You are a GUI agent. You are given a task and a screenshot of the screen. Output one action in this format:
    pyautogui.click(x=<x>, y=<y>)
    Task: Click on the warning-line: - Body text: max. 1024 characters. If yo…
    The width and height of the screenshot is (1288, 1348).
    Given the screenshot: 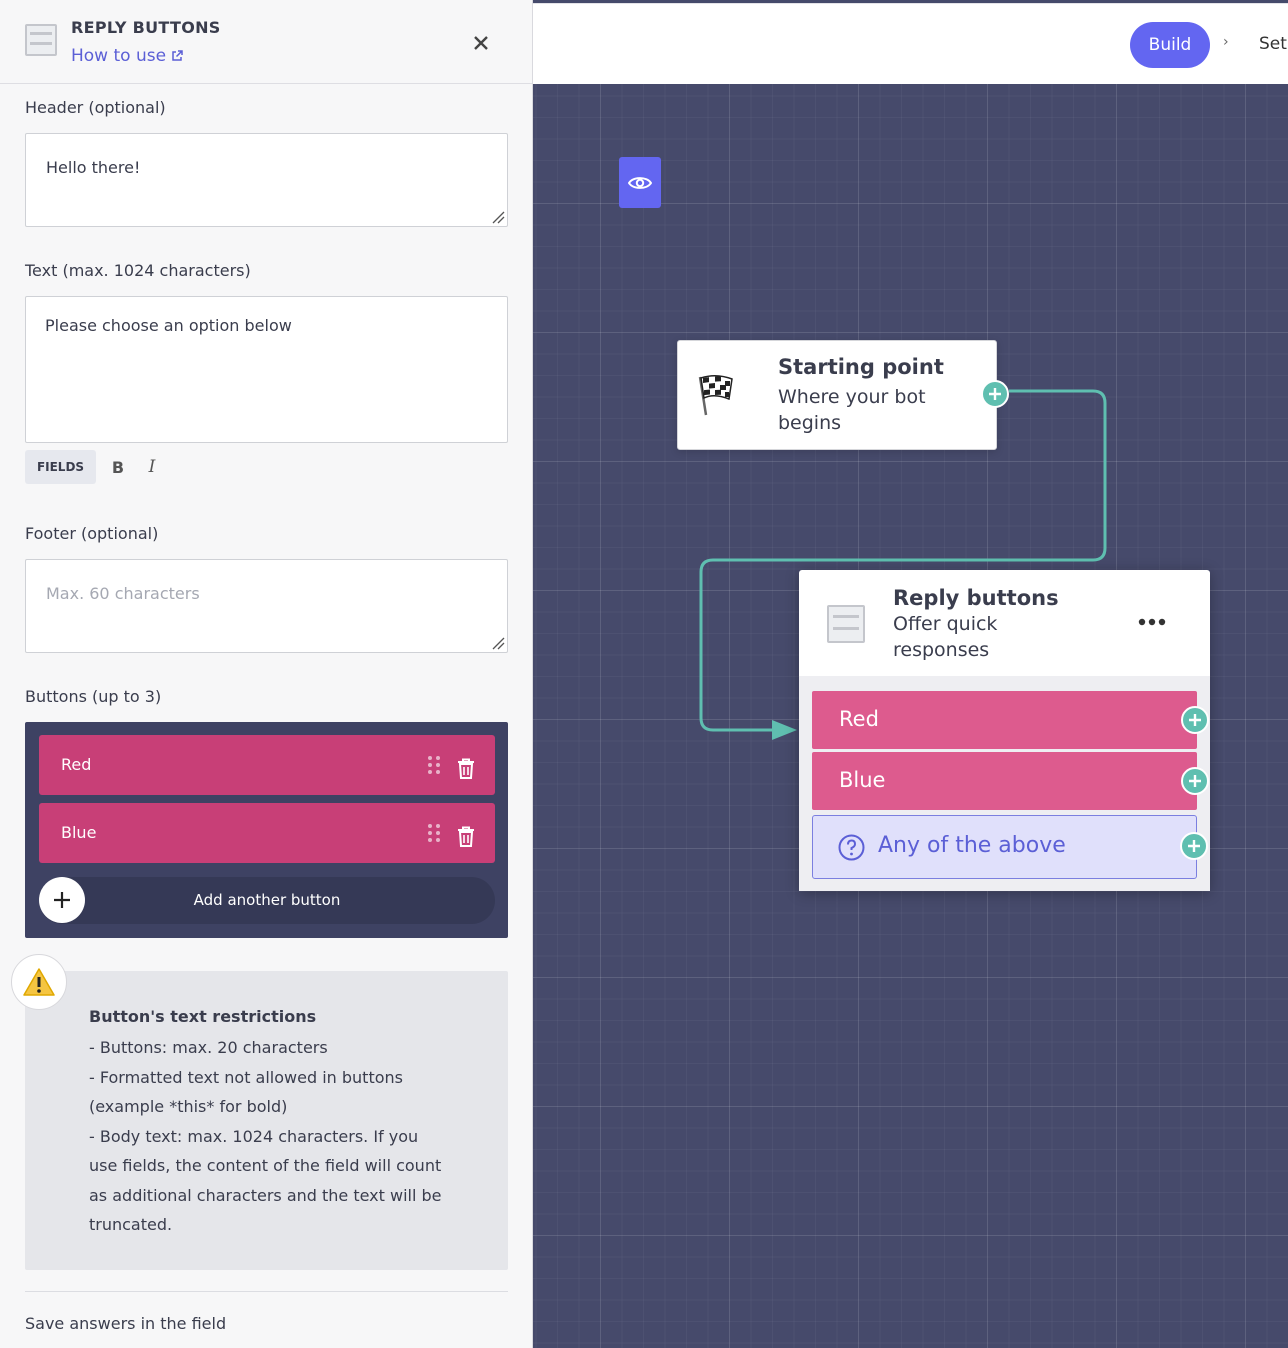 What is the action you would take?
    pyautogui.click(x=265, y=1180)
    